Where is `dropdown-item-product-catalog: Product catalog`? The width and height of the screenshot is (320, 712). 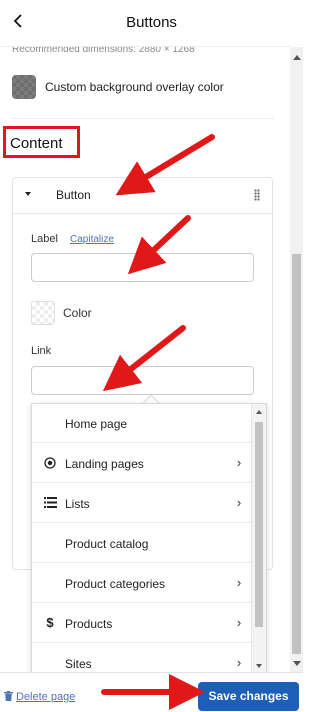
dropdown-item-product-catalog: Product catalog is located at coordinates (142, 543).